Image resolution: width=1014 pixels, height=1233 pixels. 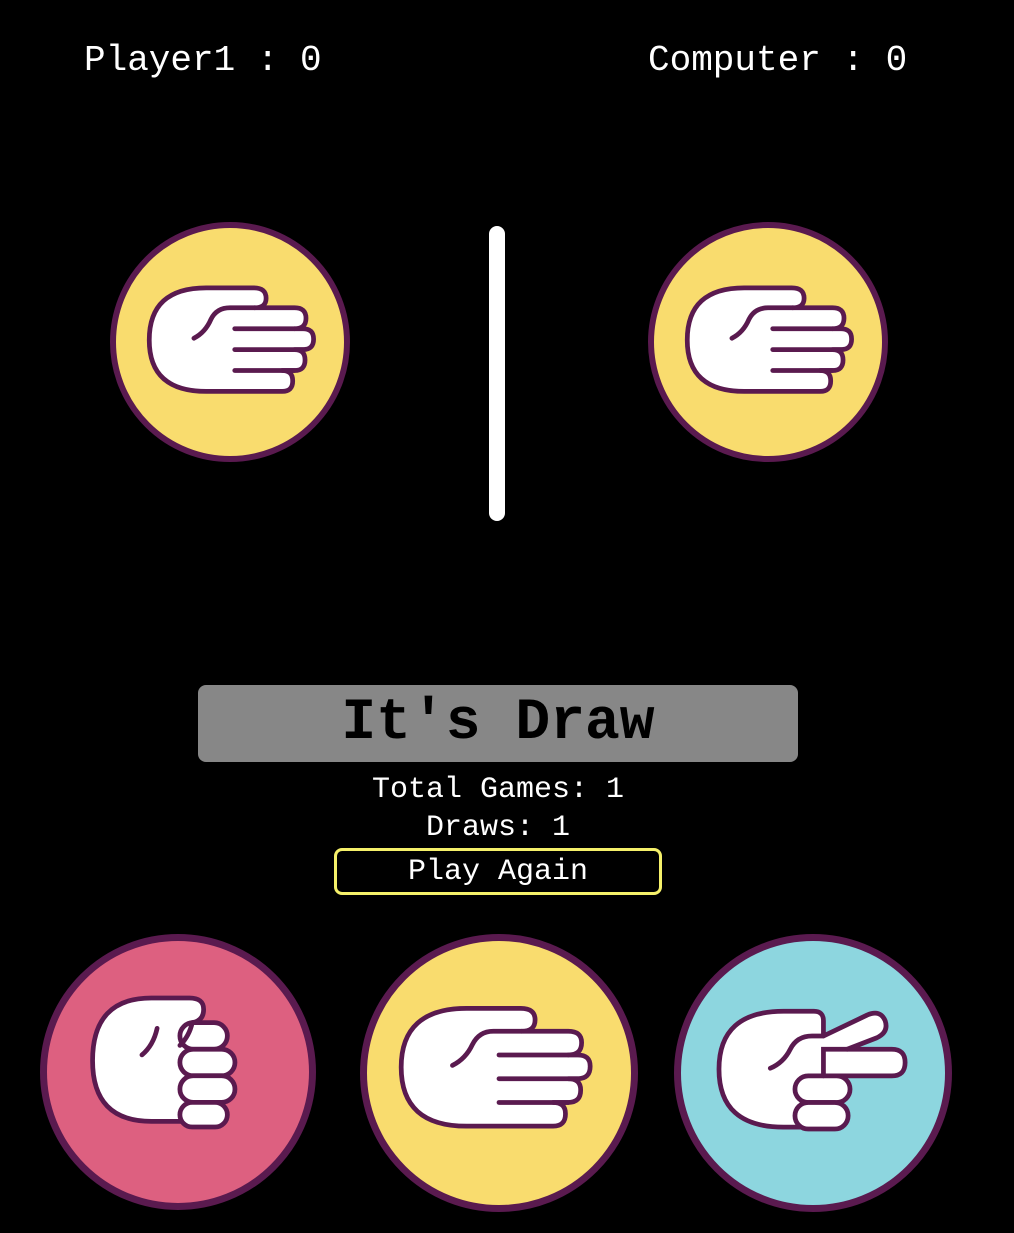 What do you see at coordinates (498, 723) in the screenshot?
I see `result-banner: It's Draw` at bounding box center [498, 723].